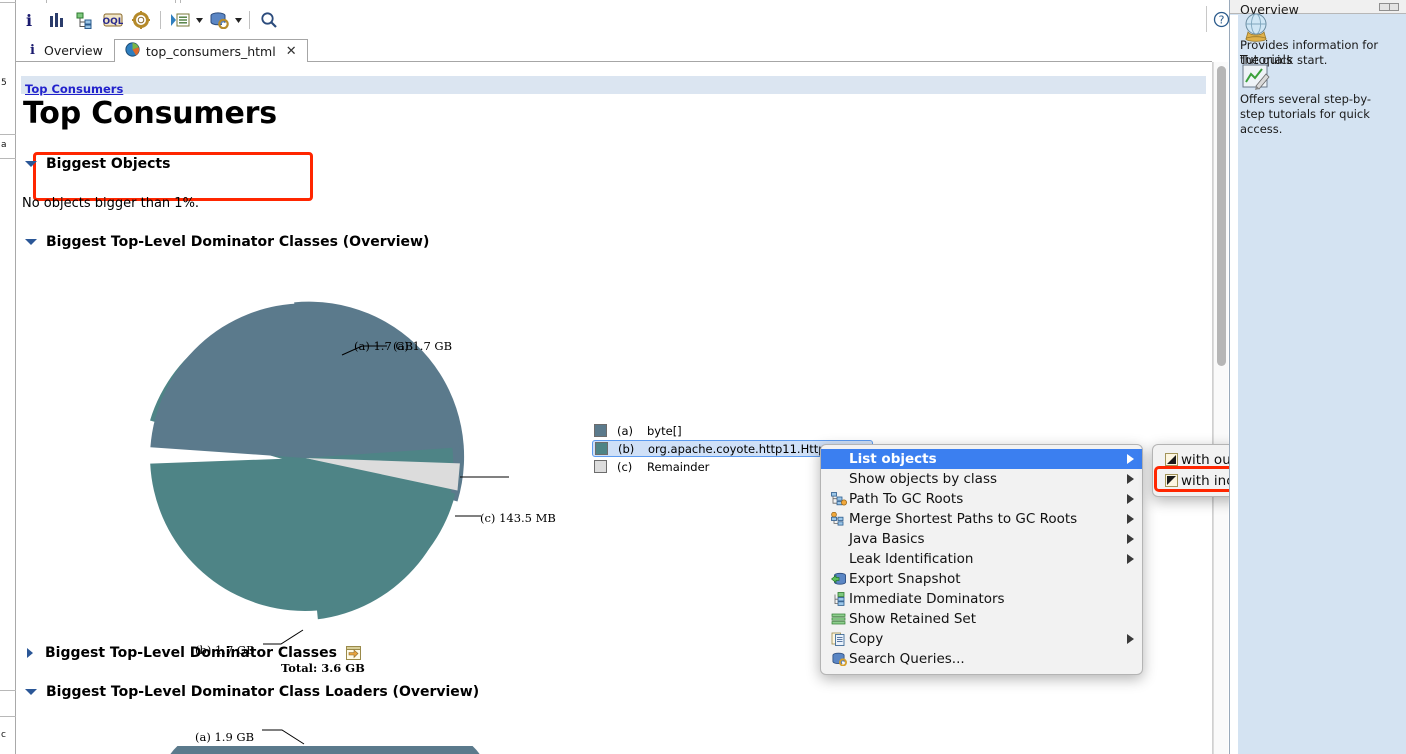  What do you see at coordinates (911, 559) in the screenshot?
I see `menu-item-label: Leak Identification` at bounding box center [911, 559].